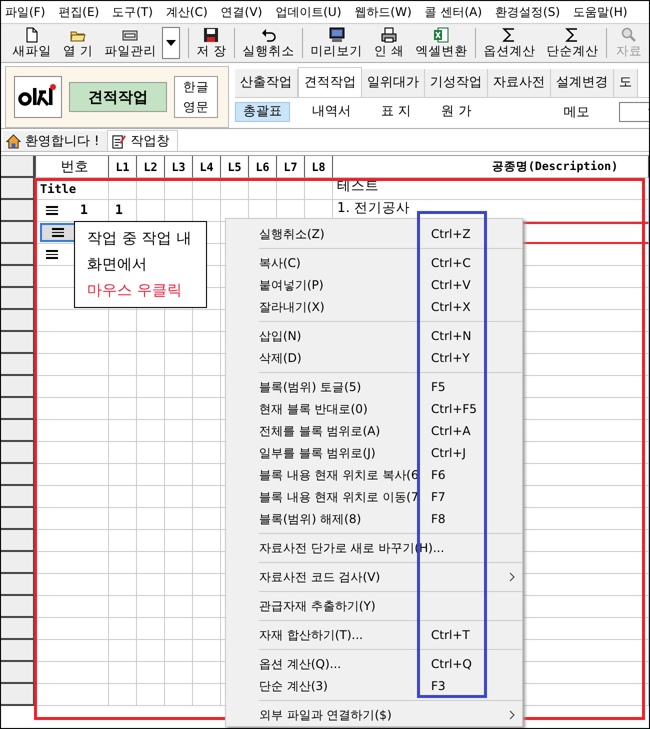 The height and width of the screenshot is (729, 650). What do you see at coordinates (130, 43) in the screenshot?
I see `toolbar-button: 파일관리` at bounding box center [130, 43].